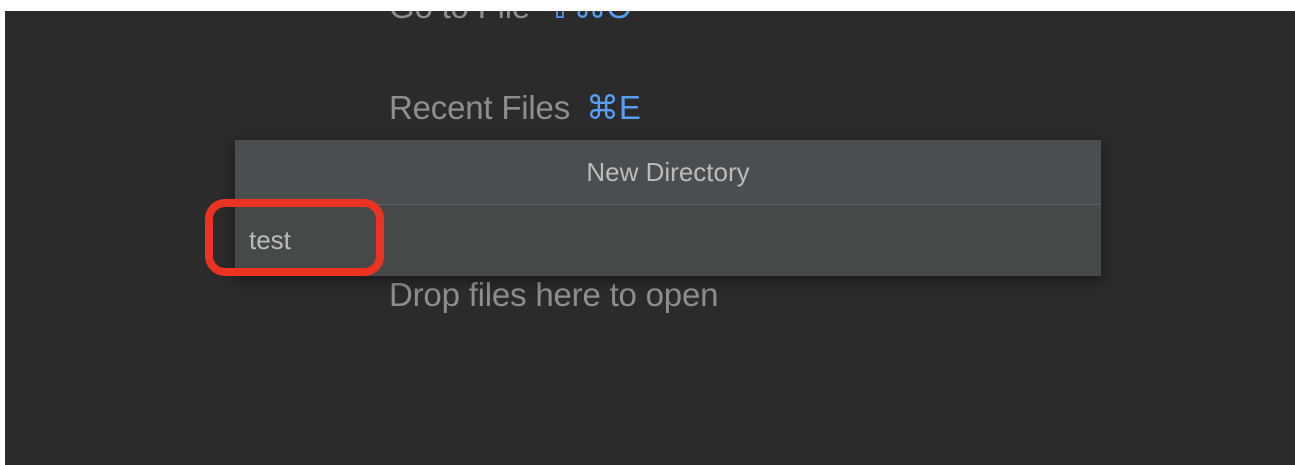 The width and height of the screenshot is (1295, 465). I want to click on hint-goto-file-shortcut: ⇧⌘O, so click(589, 18).